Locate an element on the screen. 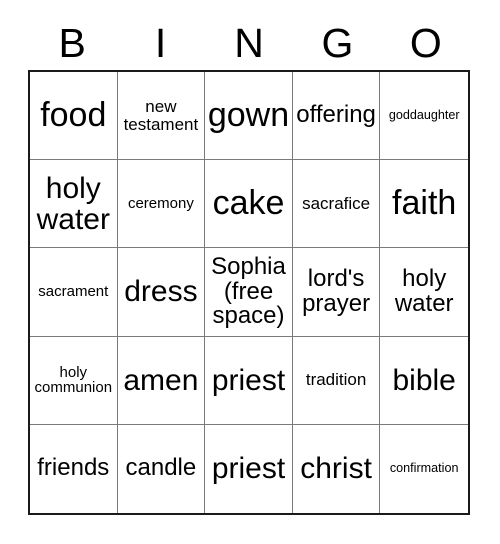 The image size is (500, 544). bingo-cell-label: confirmation is located at coordinates (424, 468).